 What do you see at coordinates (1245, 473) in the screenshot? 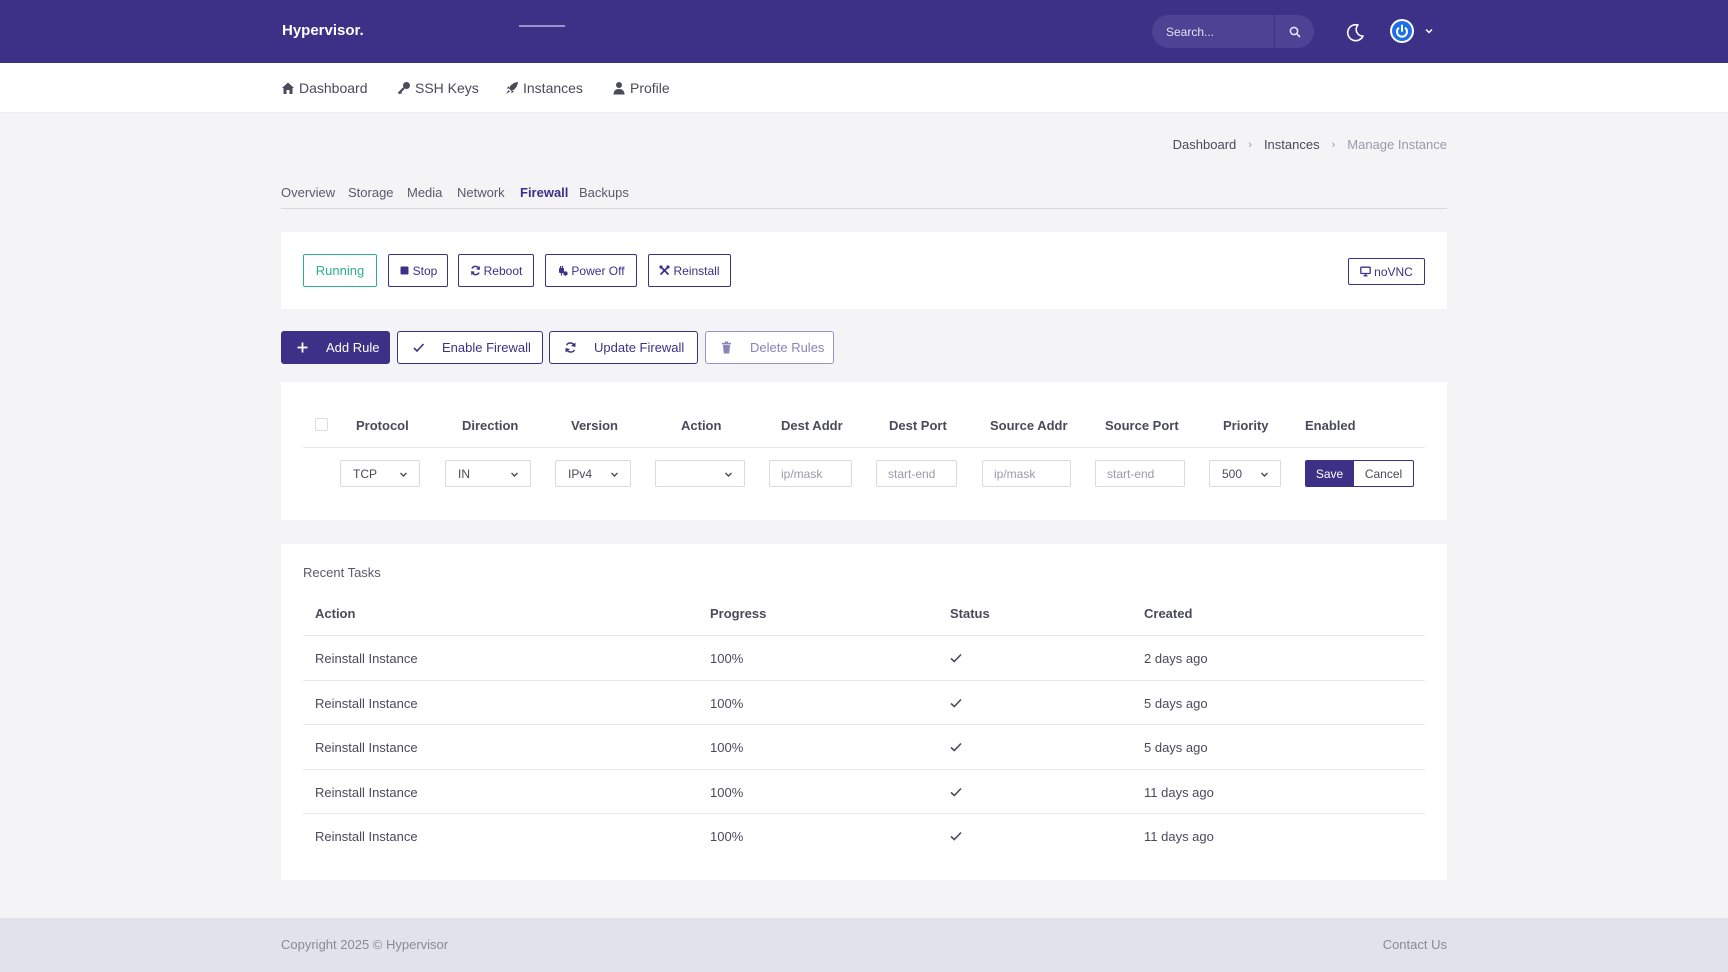
I see `priority-select: 500` at bounding box center [1245, 473].